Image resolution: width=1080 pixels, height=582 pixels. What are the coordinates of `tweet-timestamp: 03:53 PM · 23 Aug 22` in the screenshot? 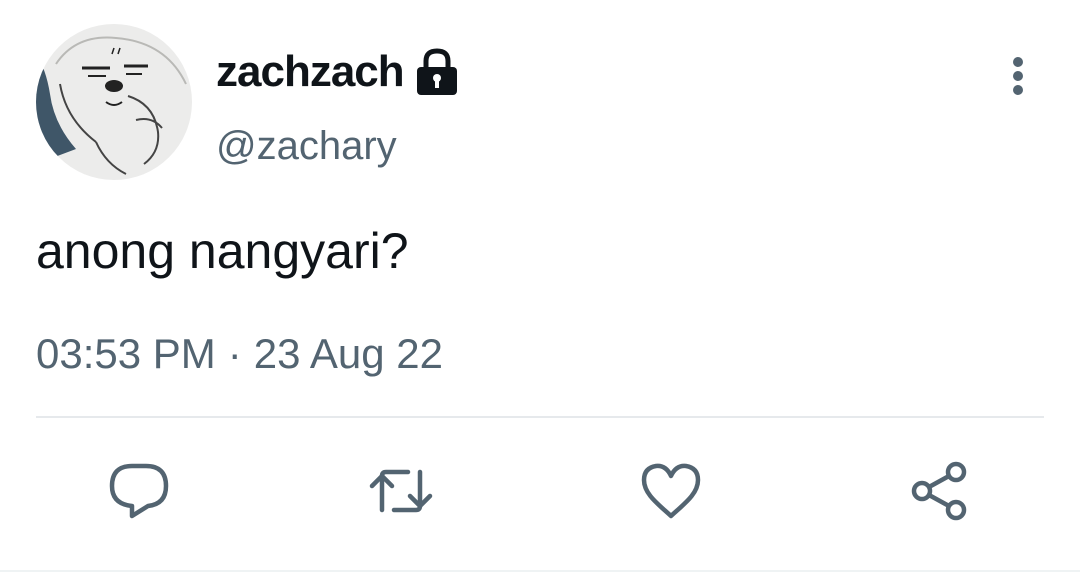 It's located at (239, 354).